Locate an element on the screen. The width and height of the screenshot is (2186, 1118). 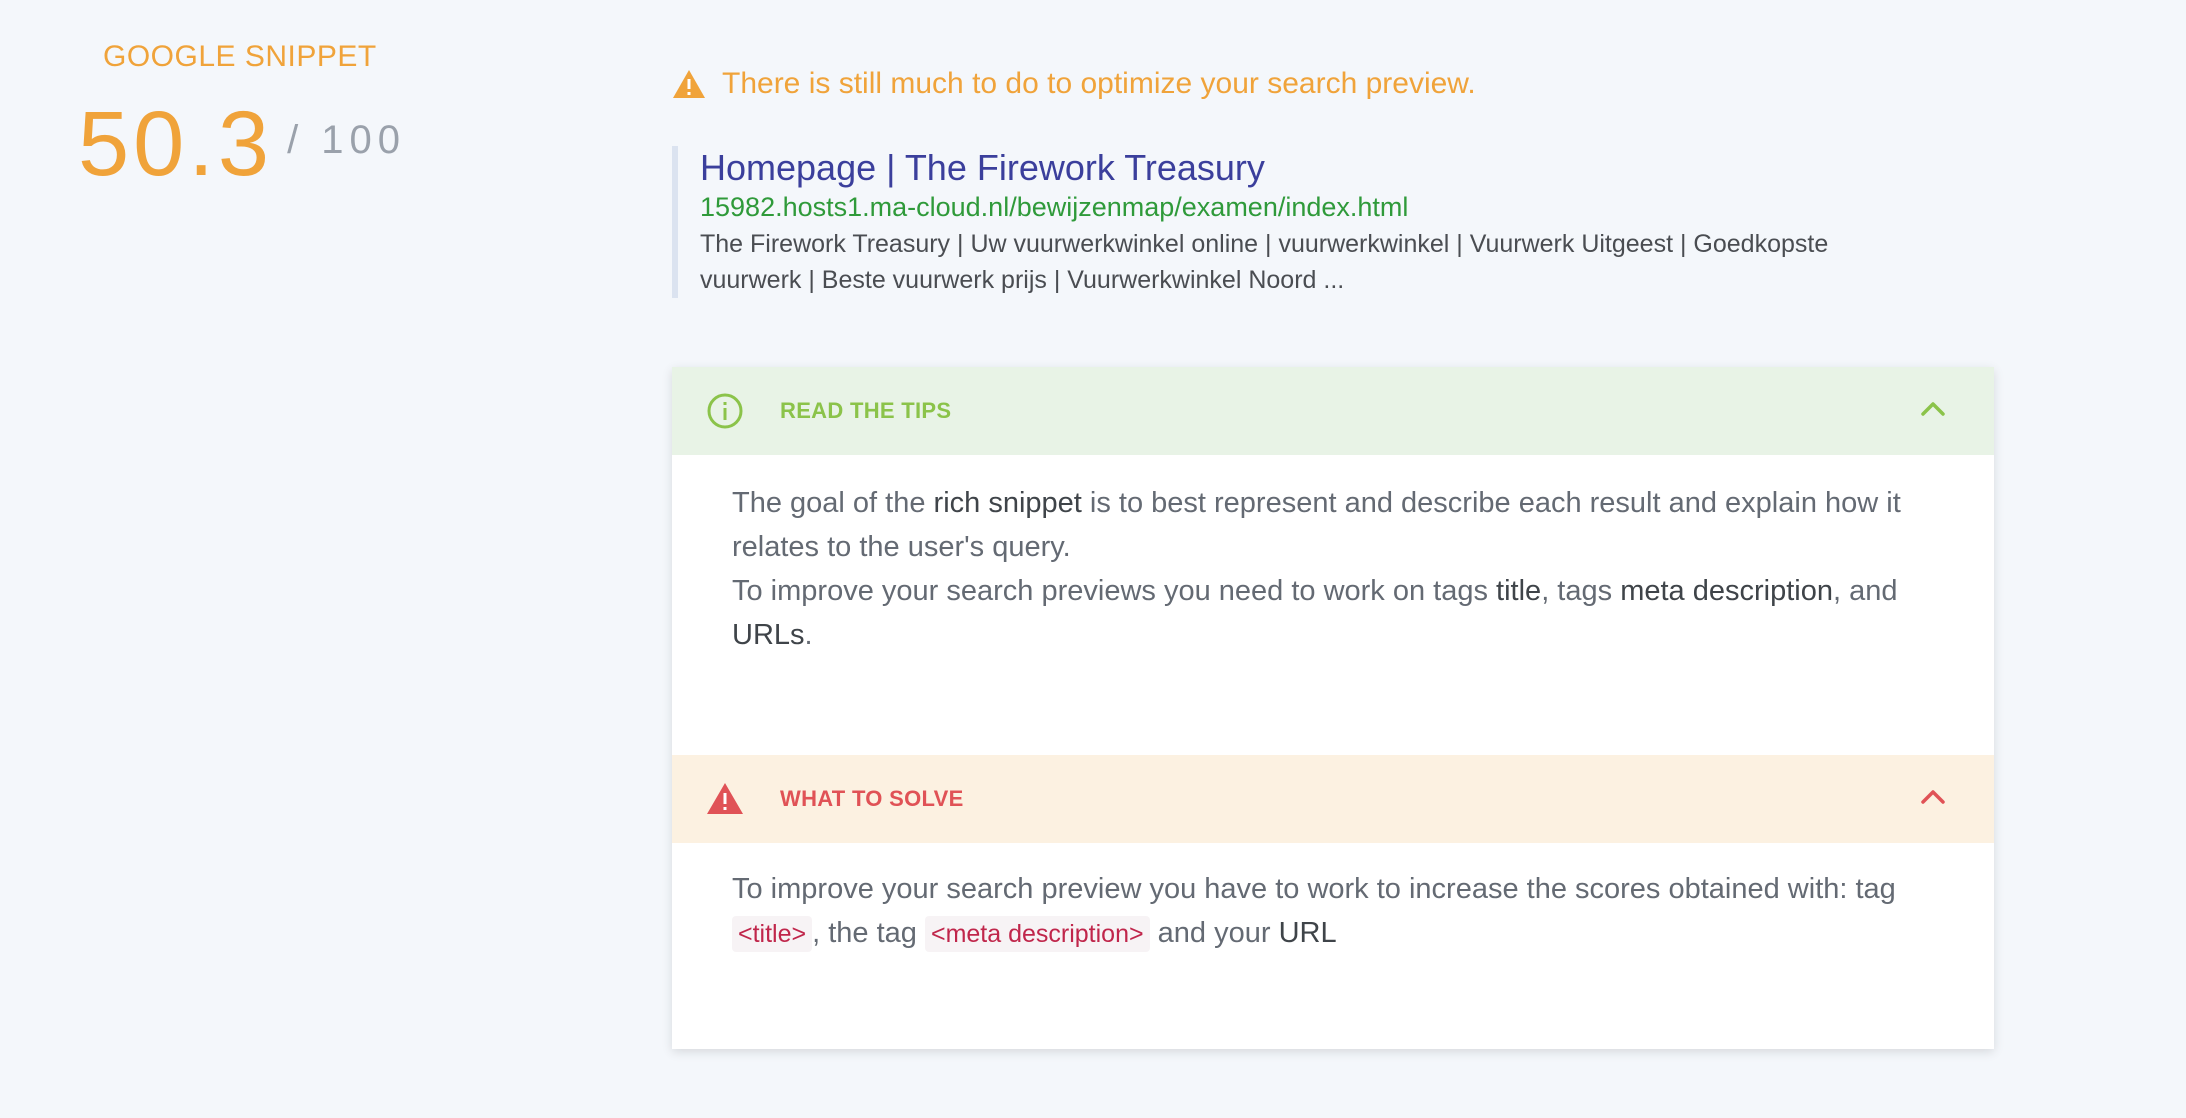
score-max: / 100 is located at coordinates (347, 140).